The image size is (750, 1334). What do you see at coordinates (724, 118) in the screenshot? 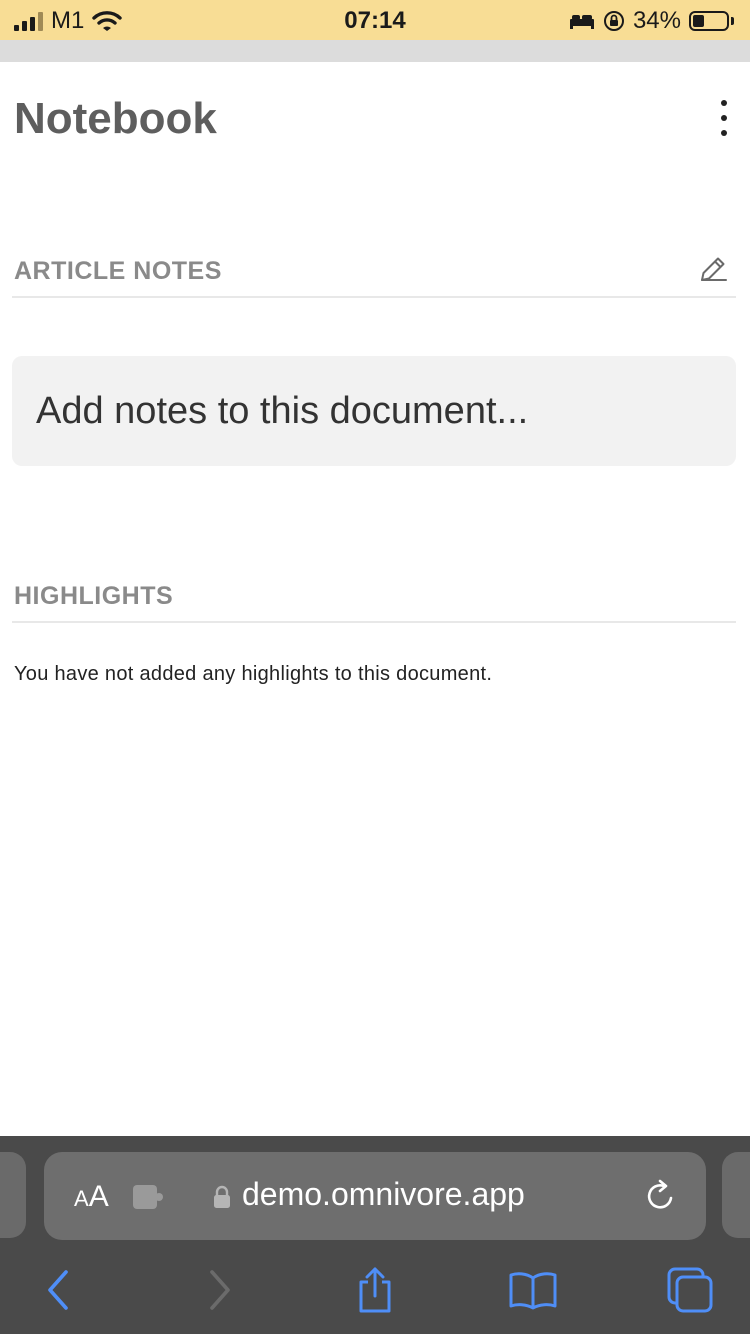
I see `more-vertical-icon` at bounding box center [724, 118].